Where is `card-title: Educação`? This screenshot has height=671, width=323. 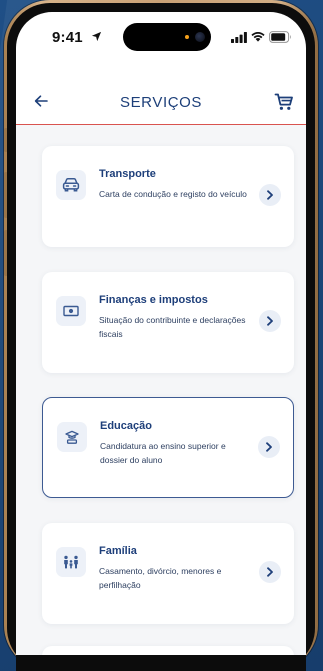
card-title: Educação is located at coordinates (126, 426).